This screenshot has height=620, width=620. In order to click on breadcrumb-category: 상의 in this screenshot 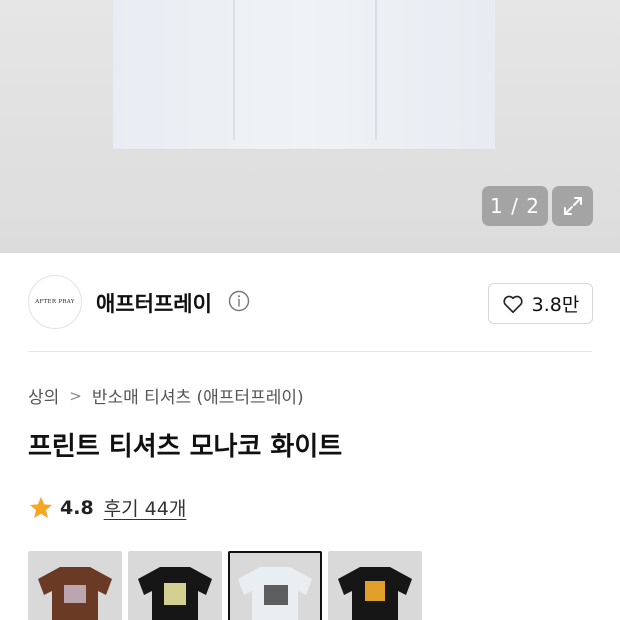, I will do `click(43, 395)`.